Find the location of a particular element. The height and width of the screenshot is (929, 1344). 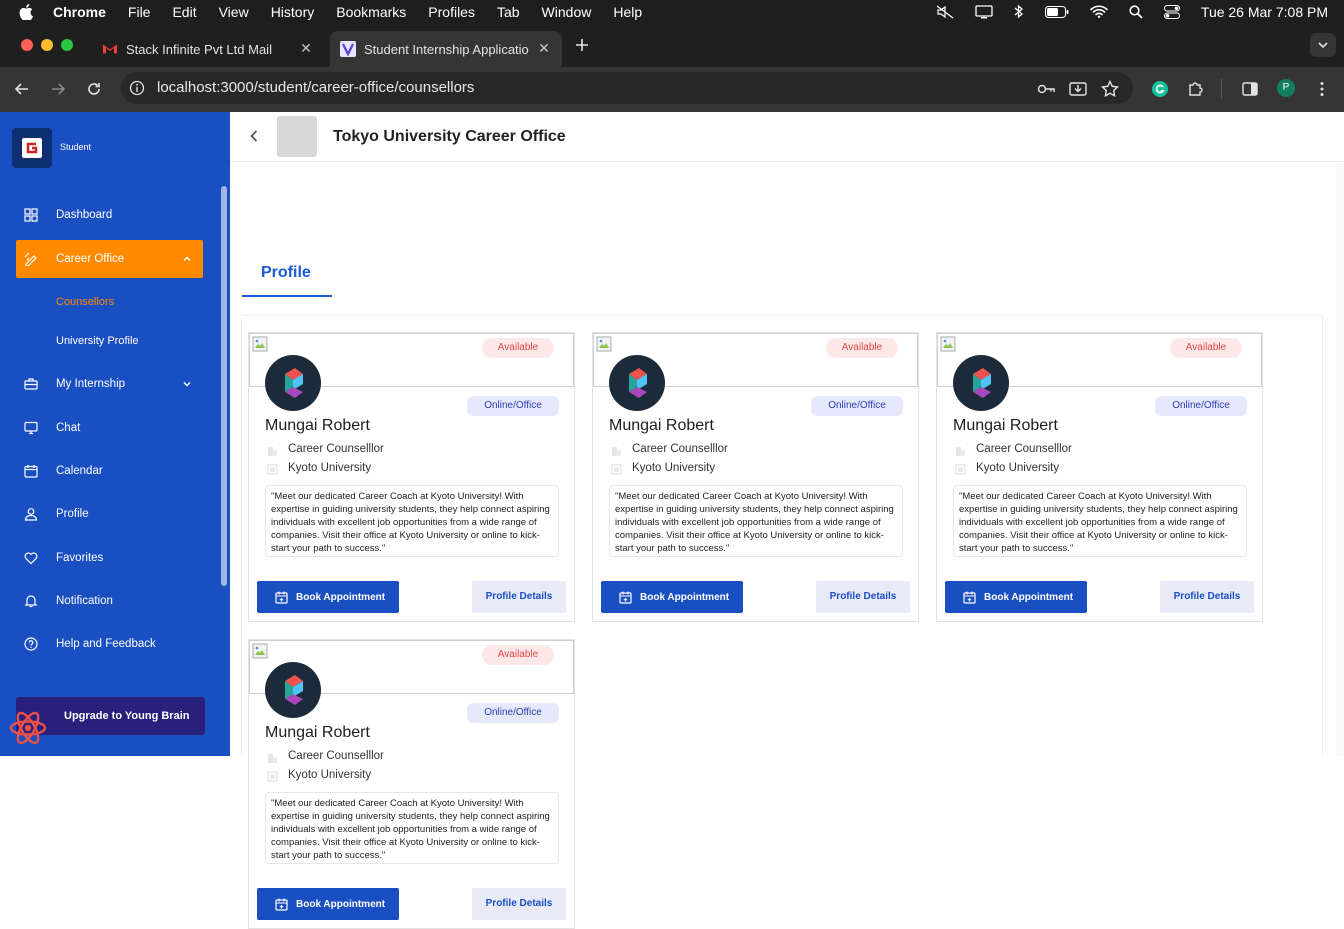

react-devtools-icon is located at coordinates (28, 728).